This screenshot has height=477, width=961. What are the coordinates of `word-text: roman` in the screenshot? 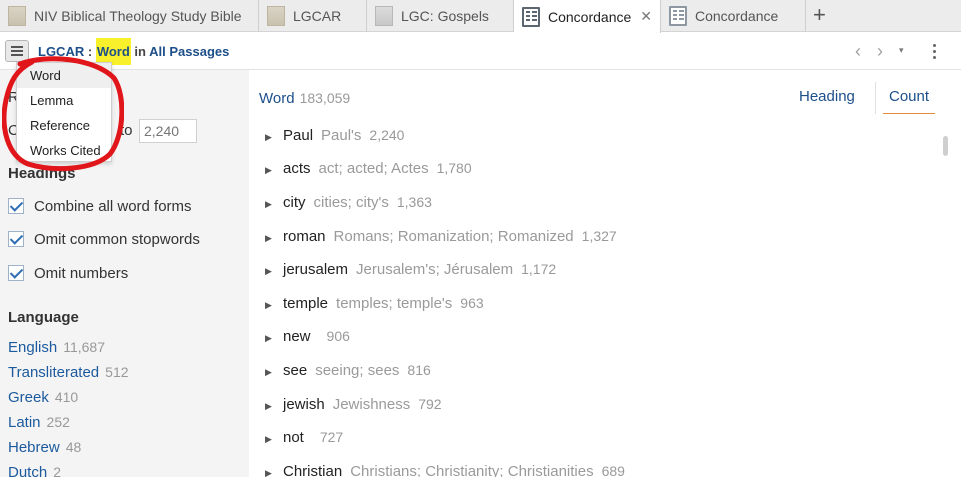 It's located at (304, 236).